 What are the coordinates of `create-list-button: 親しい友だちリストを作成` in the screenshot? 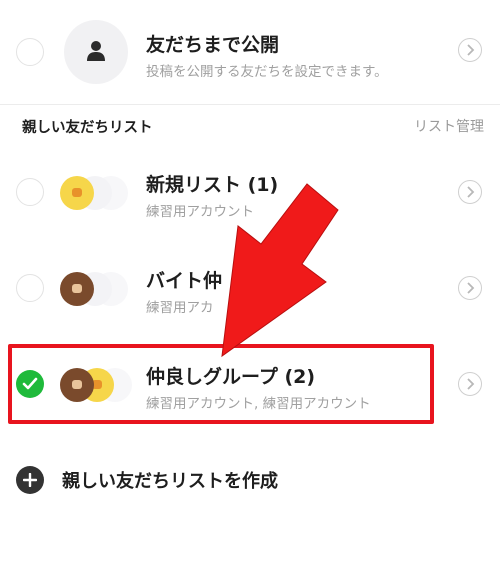 It's located at (170, 480).